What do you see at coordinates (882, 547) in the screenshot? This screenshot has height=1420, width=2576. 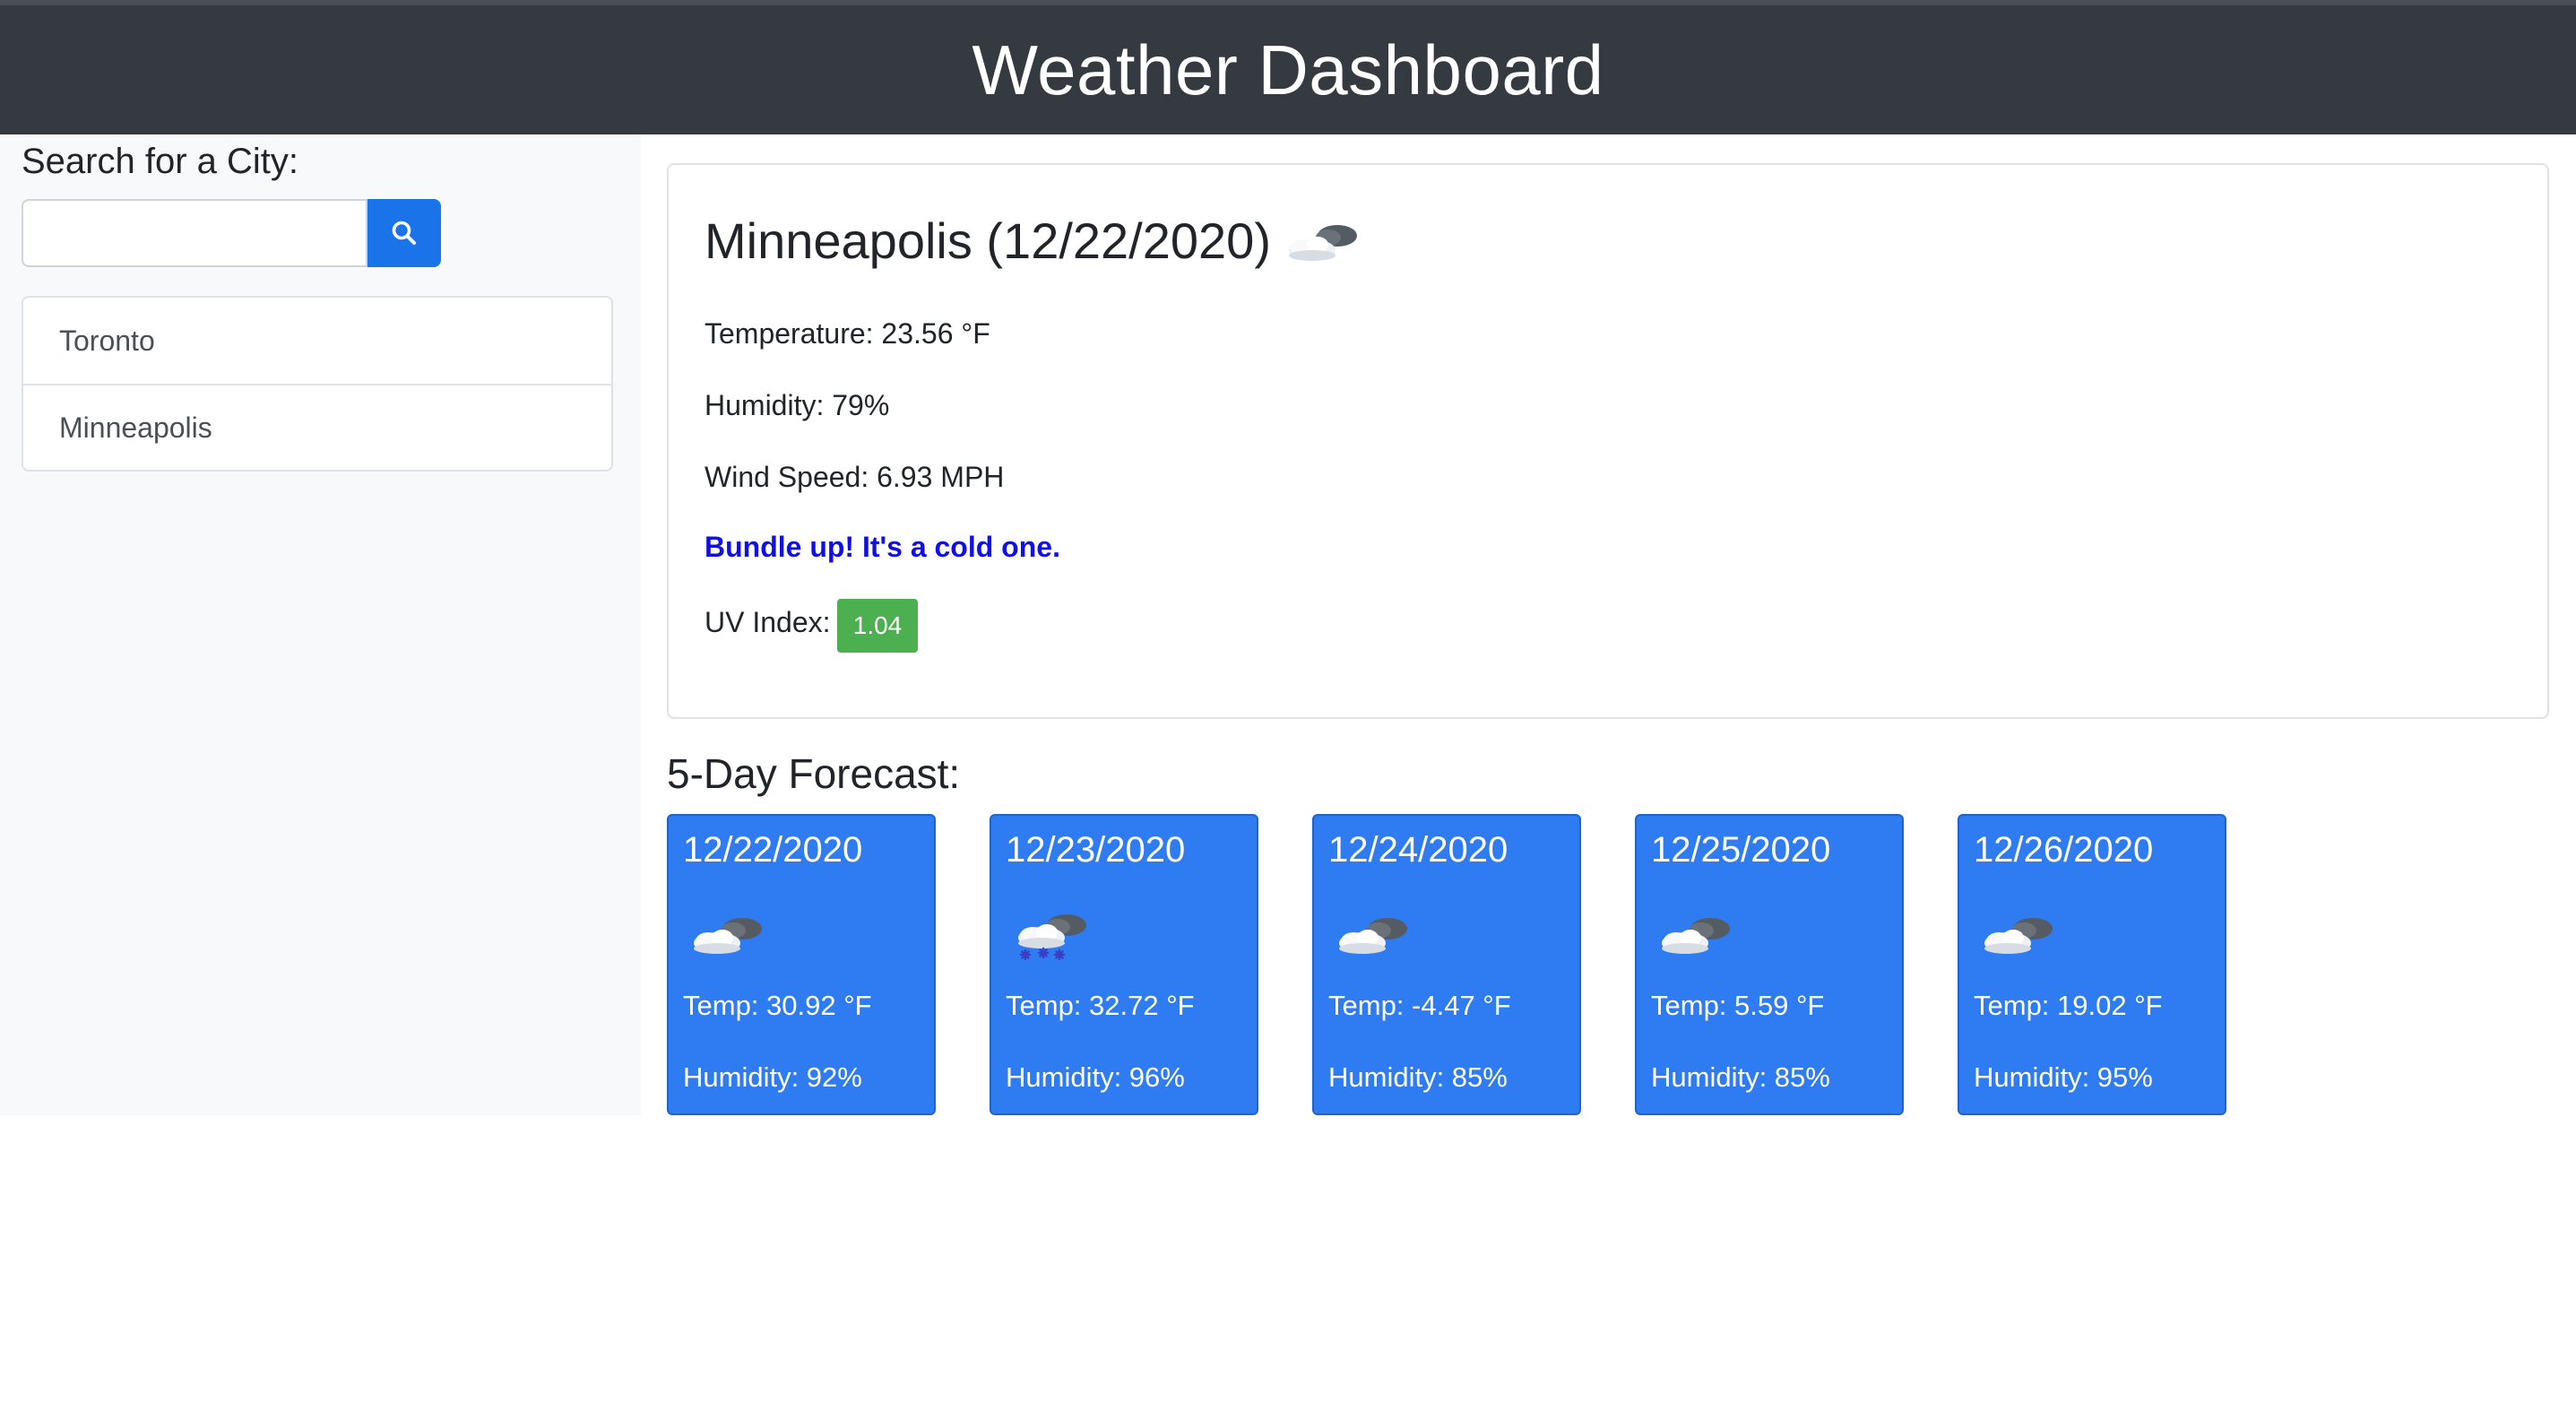 I see `weather-advice: Bundle up! It's a cold one.` at bounding box center [882, 547].